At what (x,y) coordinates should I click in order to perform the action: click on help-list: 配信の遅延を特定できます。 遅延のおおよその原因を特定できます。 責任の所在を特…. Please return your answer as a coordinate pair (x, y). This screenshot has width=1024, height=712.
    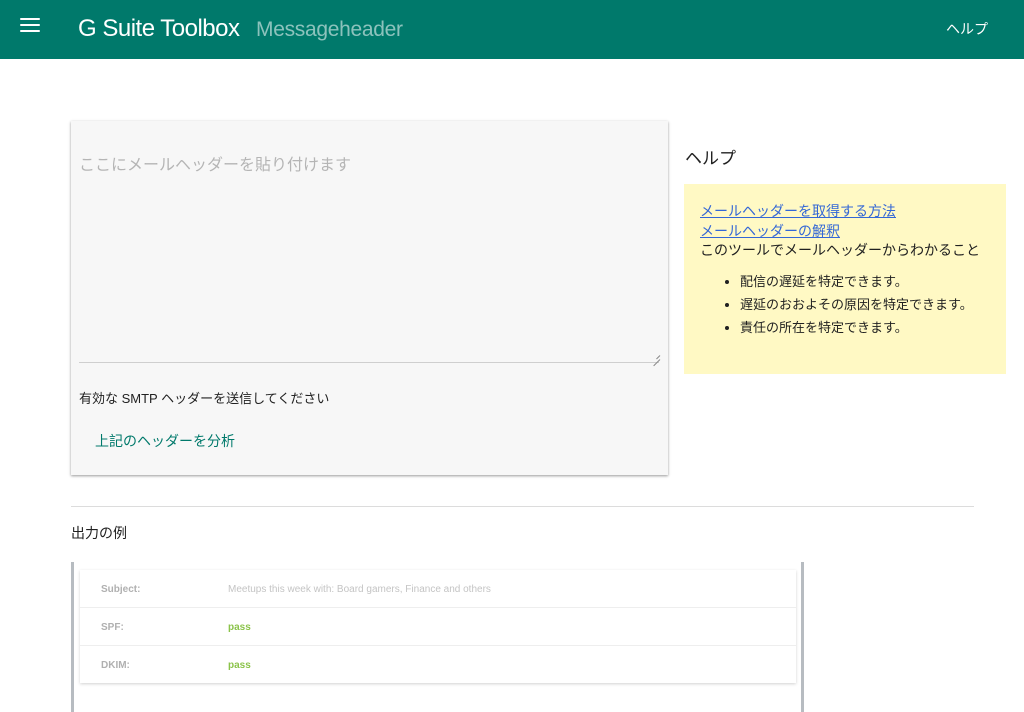
    Looking at the image, I should click on (836, 304).